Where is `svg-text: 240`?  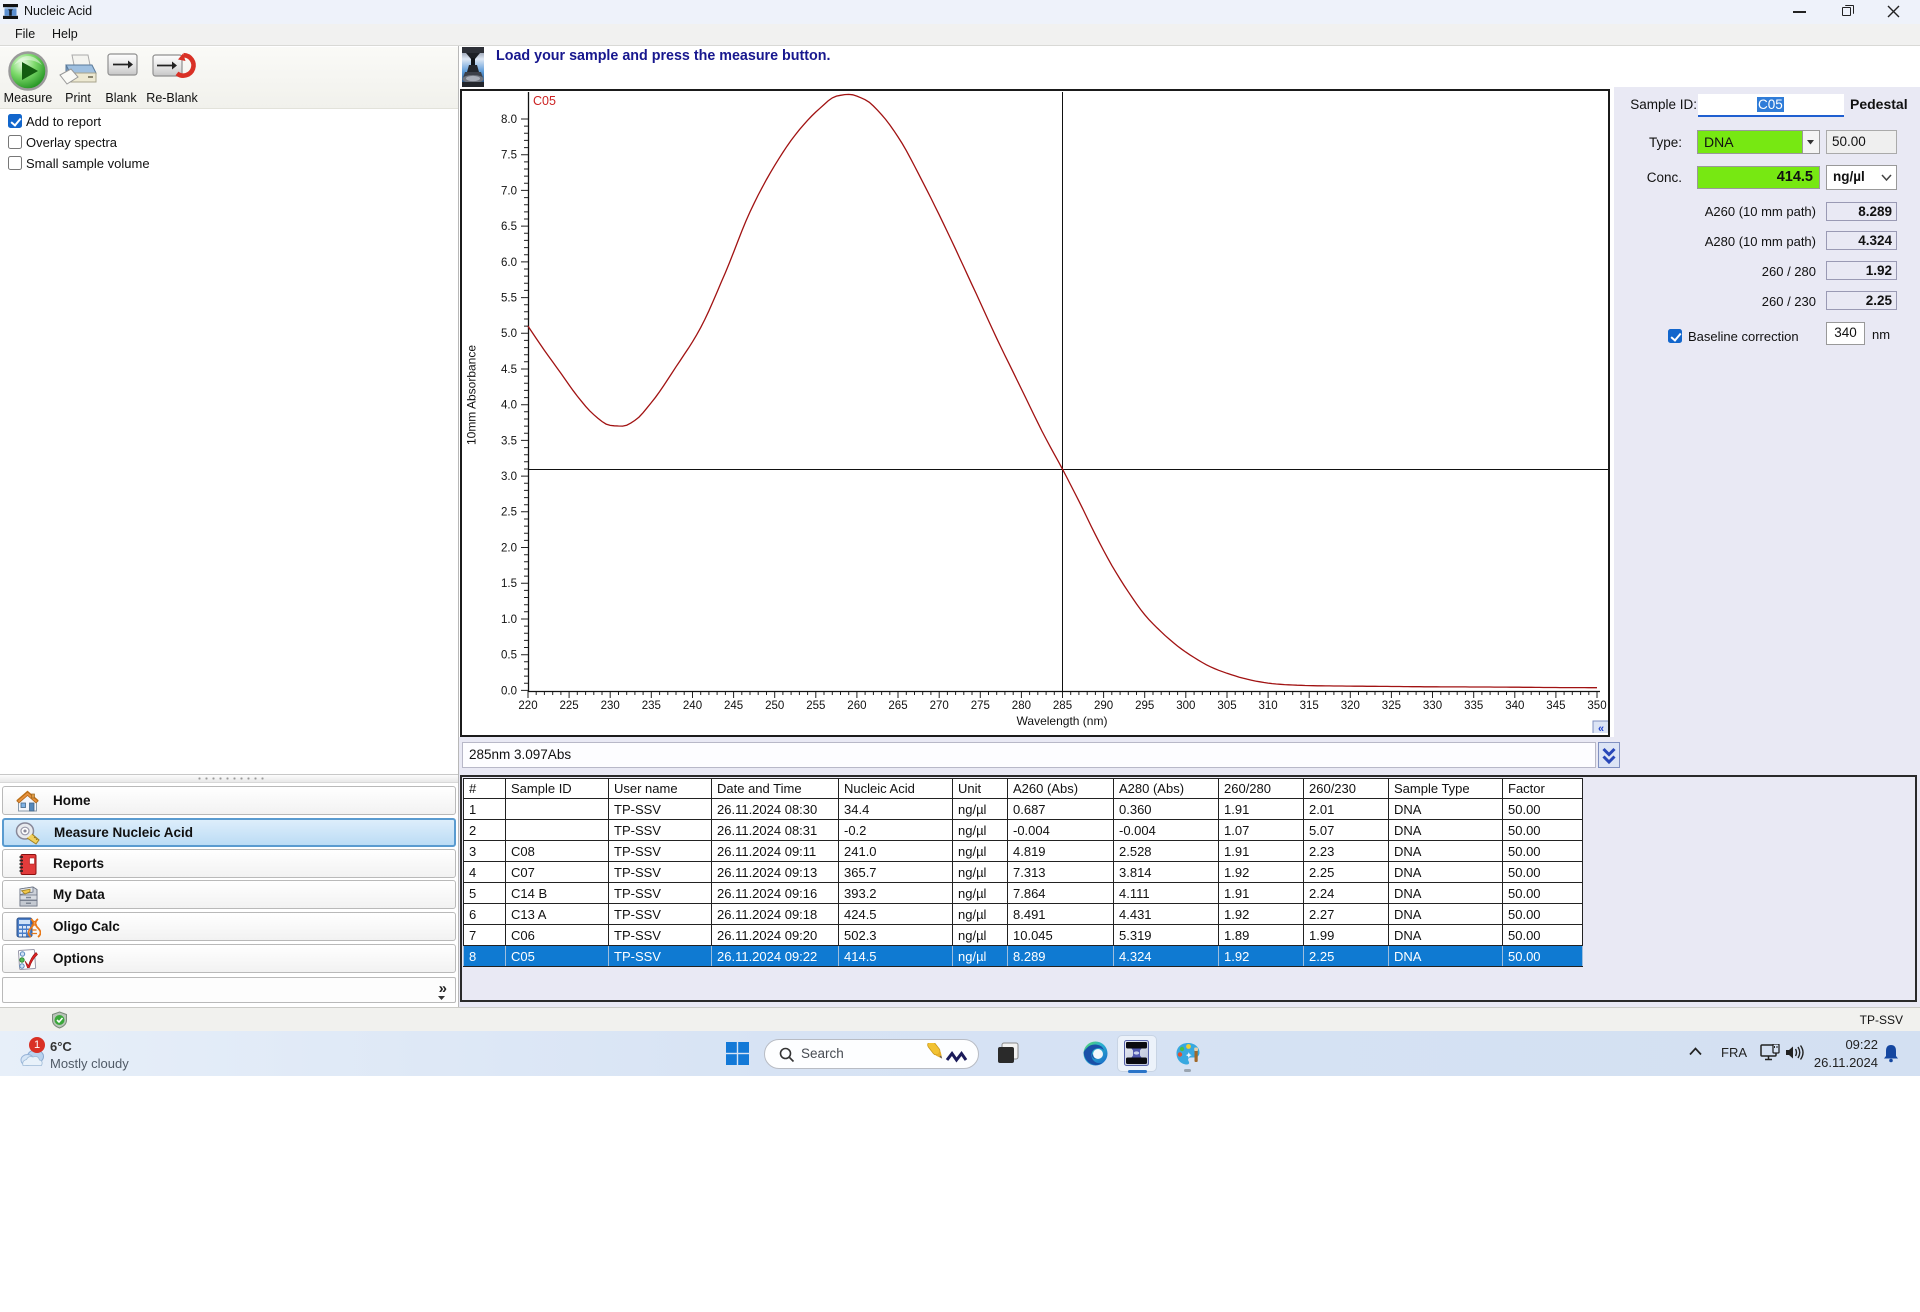 svg-text: 240 is located at coordinates (692, 706).